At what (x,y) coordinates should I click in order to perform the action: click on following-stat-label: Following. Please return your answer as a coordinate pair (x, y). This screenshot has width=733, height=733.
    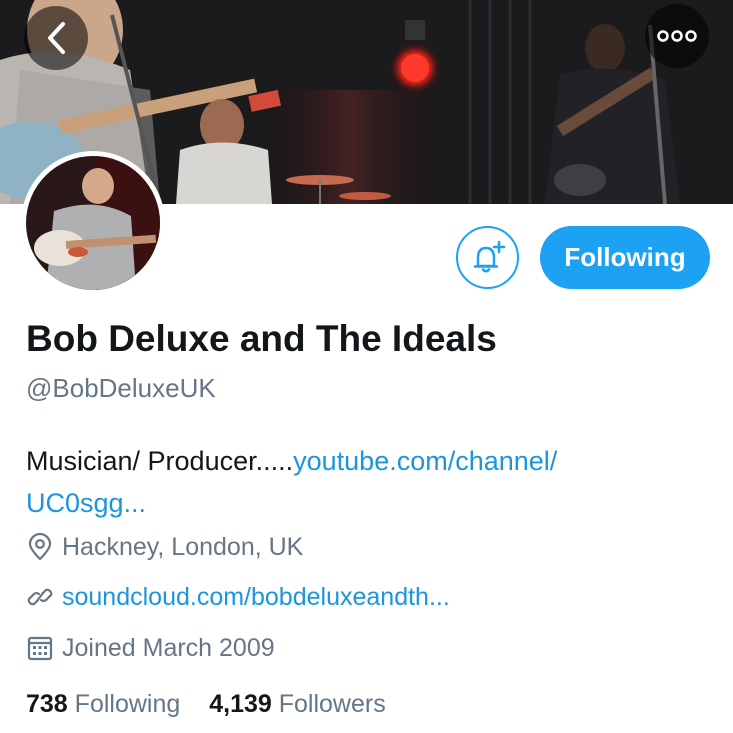
    Looking at the image, I should click on (127, 704).